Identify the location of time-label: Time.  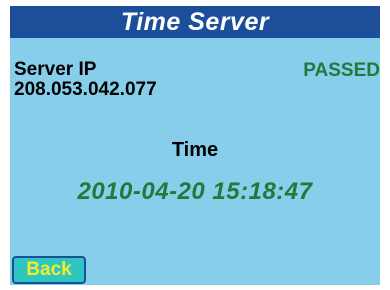
(195, 150).